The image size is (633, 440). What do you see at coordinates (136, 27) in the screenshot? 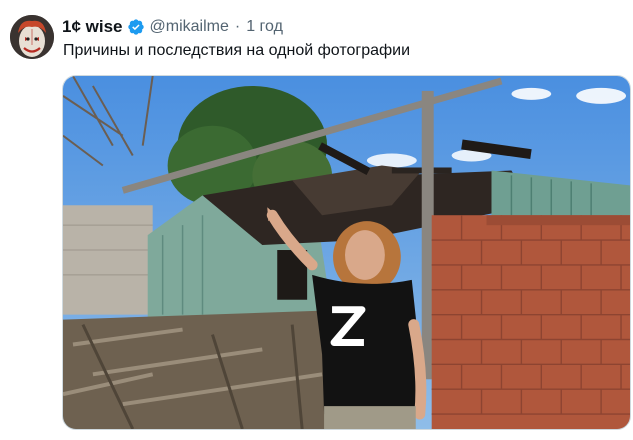
I see `verified-badge-icon` at bounding box center [136, 27].